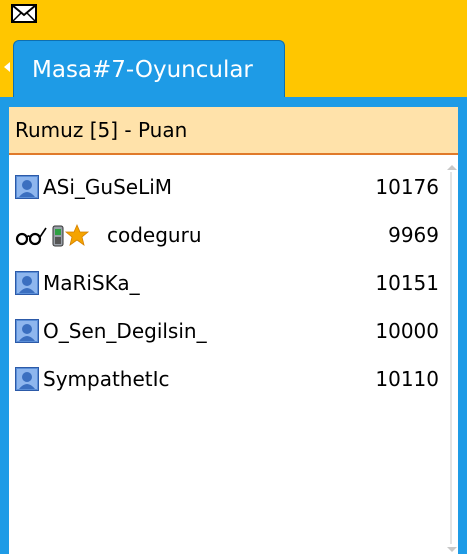 The height and width of the screenshot is (554, 467). I want to click on vertical-scrollbar, so click(451, 357).